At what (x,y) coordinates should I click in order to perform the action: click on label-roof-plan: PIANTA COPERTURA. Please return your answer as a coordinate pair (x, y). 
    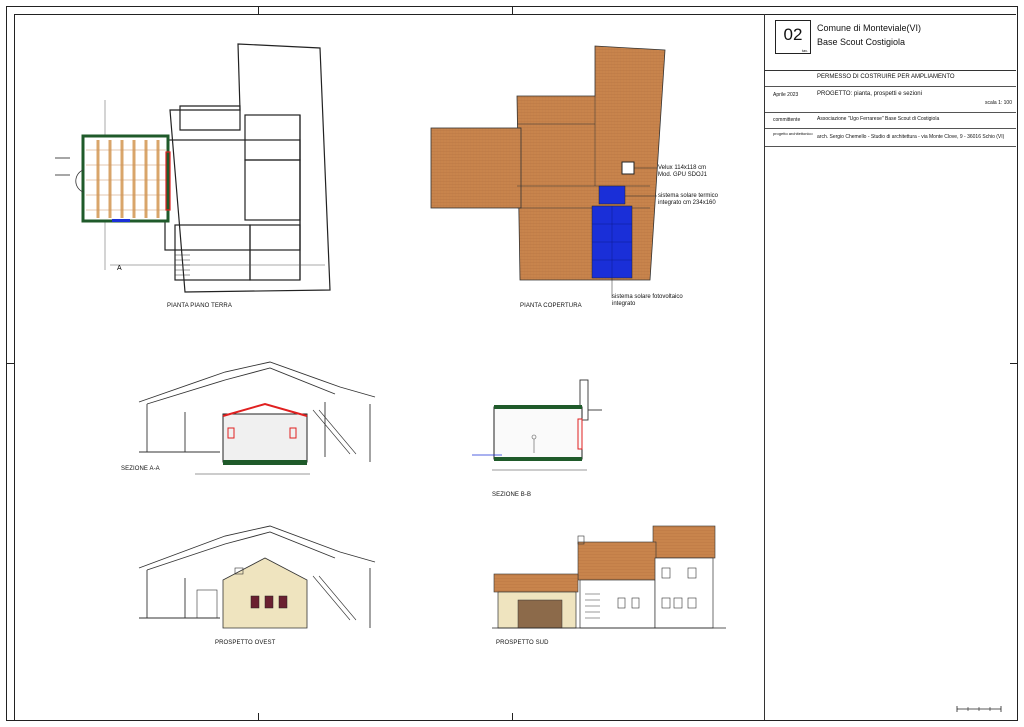
    Looking at the image, I should click on (551, 306).